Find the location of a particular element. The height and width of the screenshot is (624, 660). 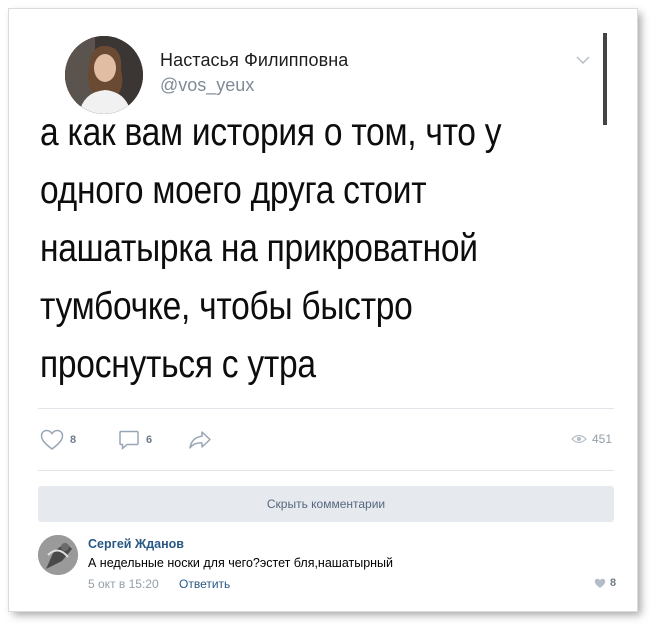

views-counter: 451 is located at coordinates (591, 439).